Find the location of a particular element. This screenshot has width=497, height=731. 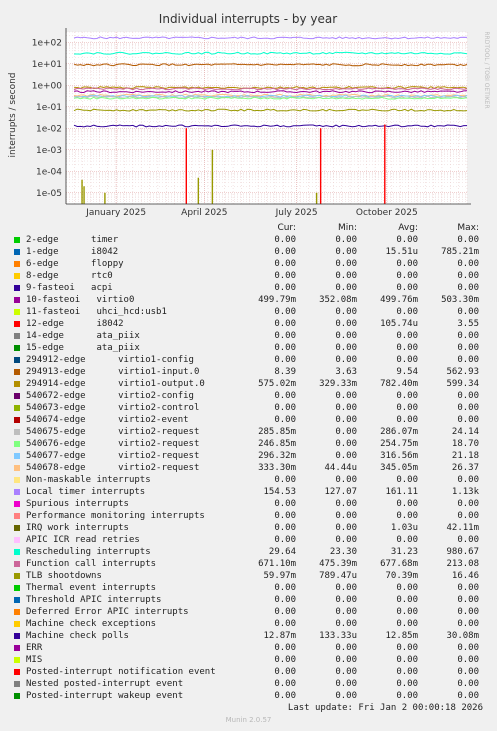

legend-row: IRQ work interrupts 0.00 0.00 1.03u 42.11m is located at coordinates (248, 528).